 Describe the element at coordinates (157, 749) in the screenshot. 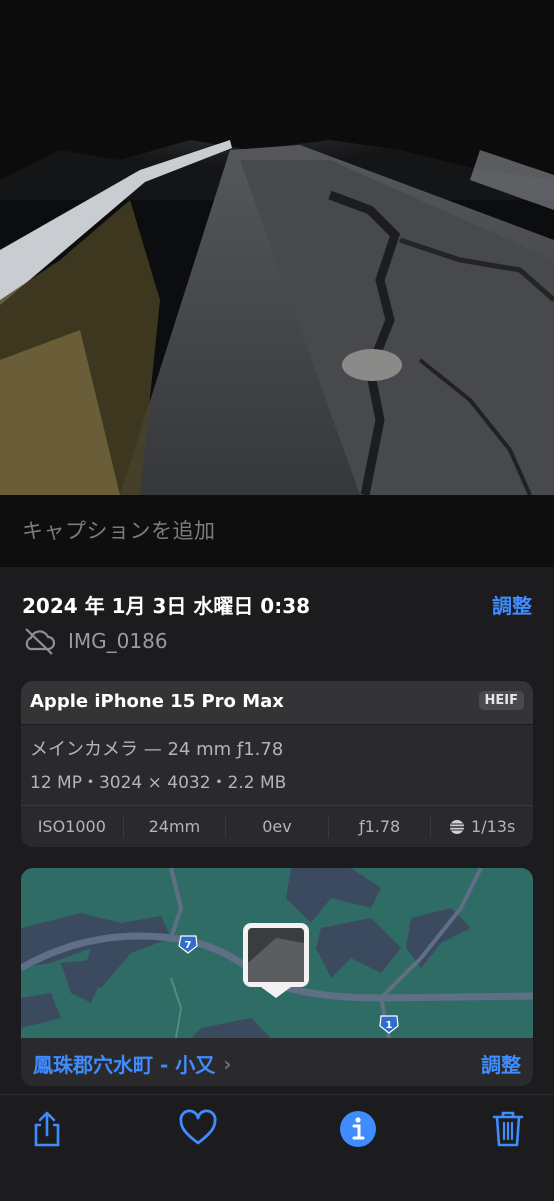

I see `lens-info: メインカメラ — 24 mm ƒ1.78` at that location.